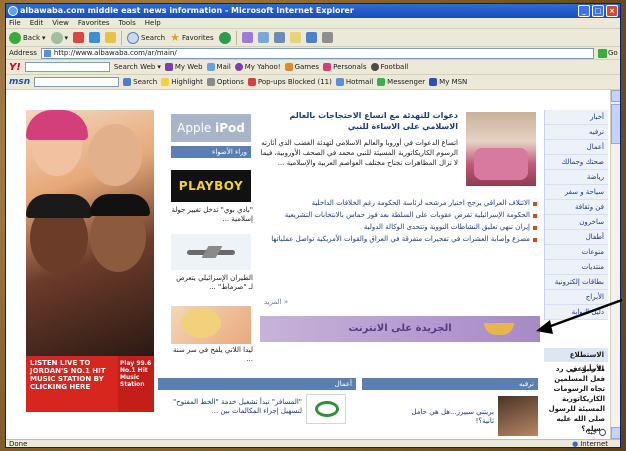 The height and width of the screenshot is (451, 626). Describe the element at coordinates (445, 417) in the screenshot. I see `entertainment-caption: بريتني سبيرز...هل هي حامل ثانية؟!` at that location.